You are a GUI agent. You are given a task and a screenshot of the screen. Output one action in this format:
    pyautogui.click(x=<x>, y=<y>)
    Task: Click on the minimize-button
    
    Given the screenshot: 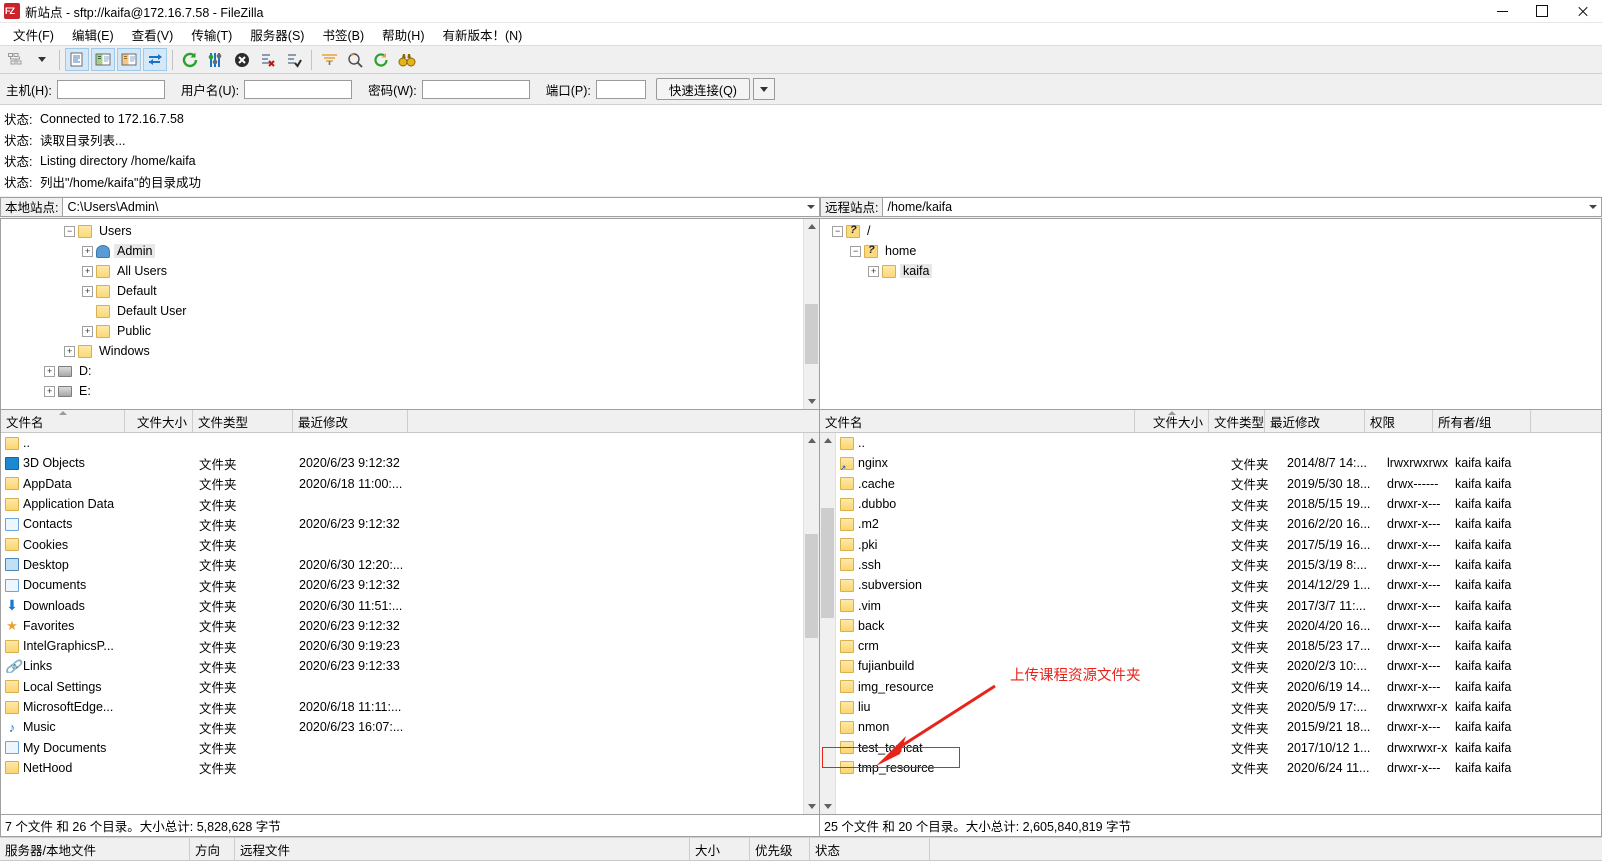 What is the action you would take?
    pyautogui.click(x=1502, y=11)
    